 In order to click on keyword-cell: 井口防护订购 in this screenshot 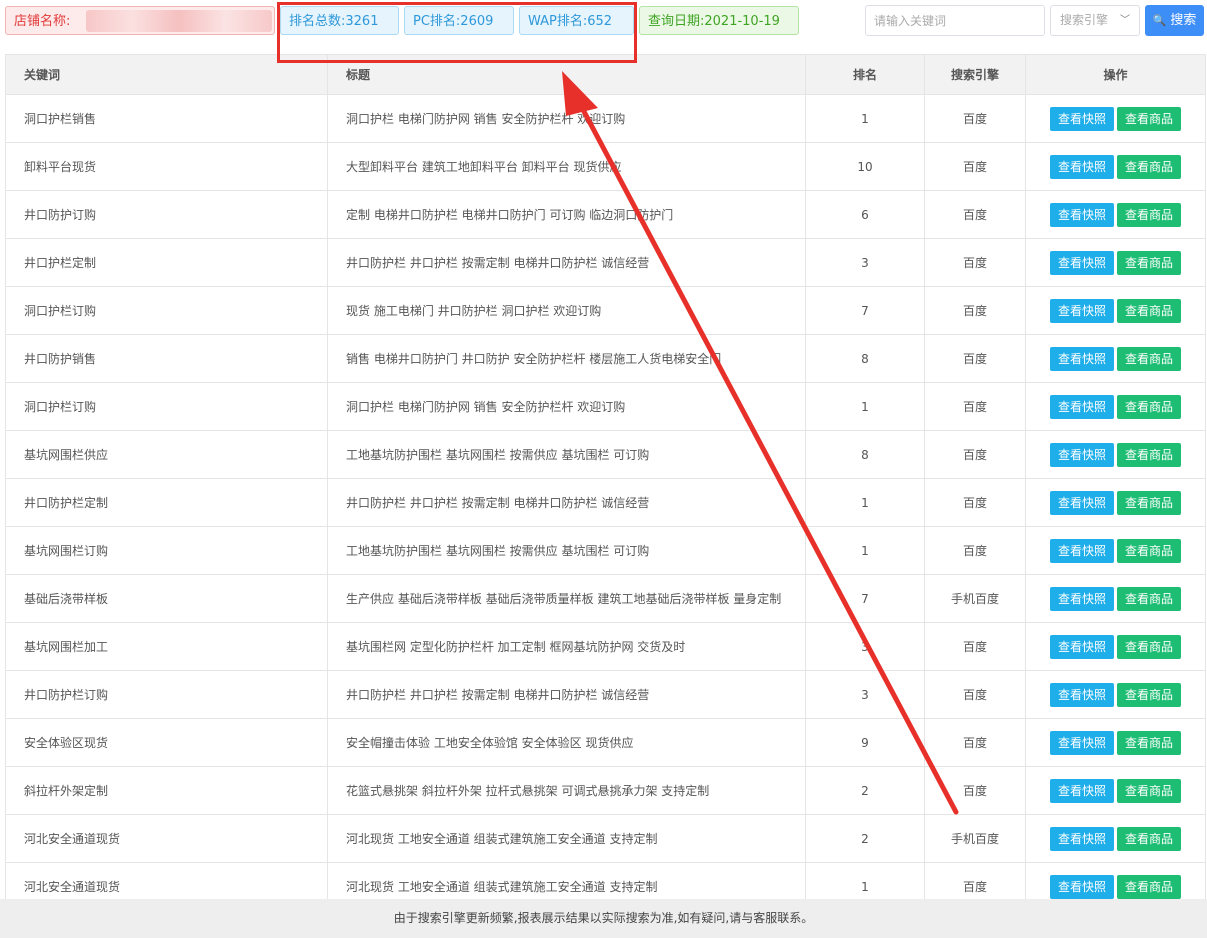, I will do `click(166, 214)`.